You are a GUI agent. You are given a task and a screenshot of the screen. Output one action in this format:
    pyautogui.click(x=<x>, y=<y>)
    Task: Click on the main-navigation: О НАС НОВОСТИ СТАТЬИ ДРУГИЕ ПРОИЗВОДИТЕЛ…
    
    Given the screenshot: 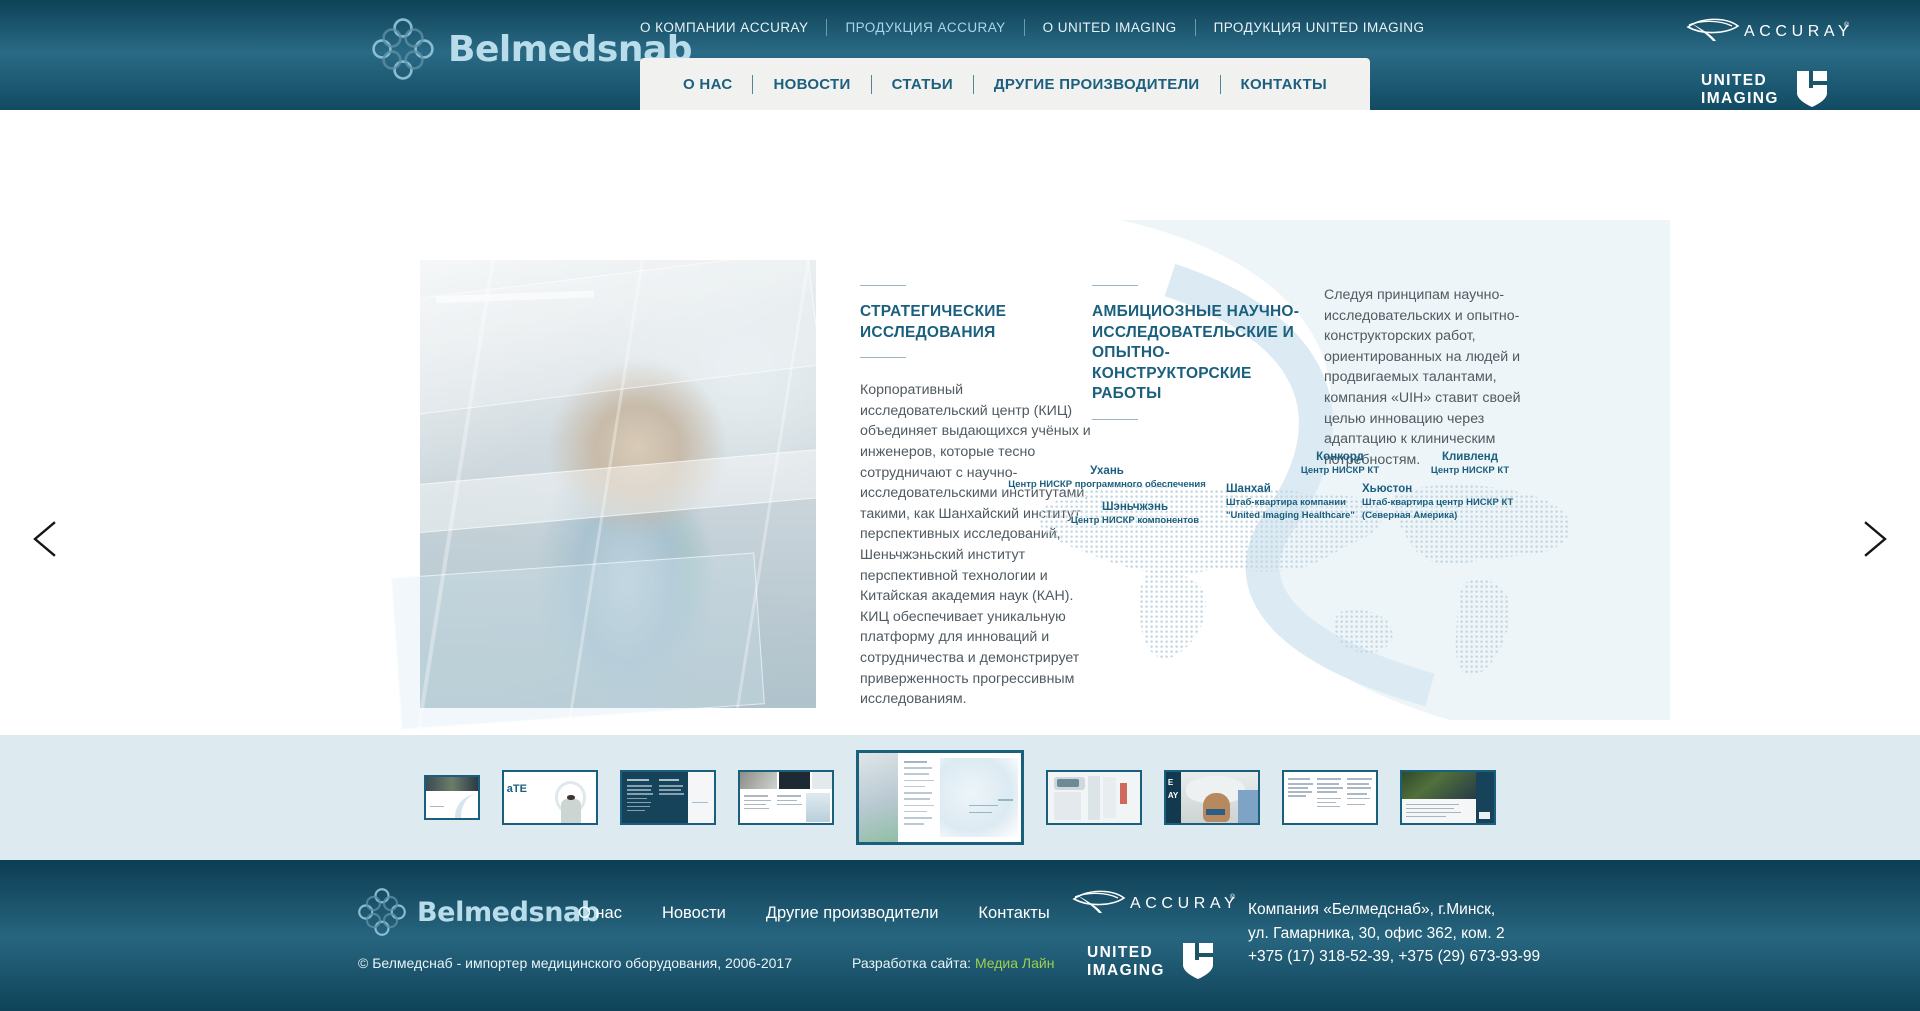 What is the action you would take?
    pyautogui.click(x=1005, y=84)
    